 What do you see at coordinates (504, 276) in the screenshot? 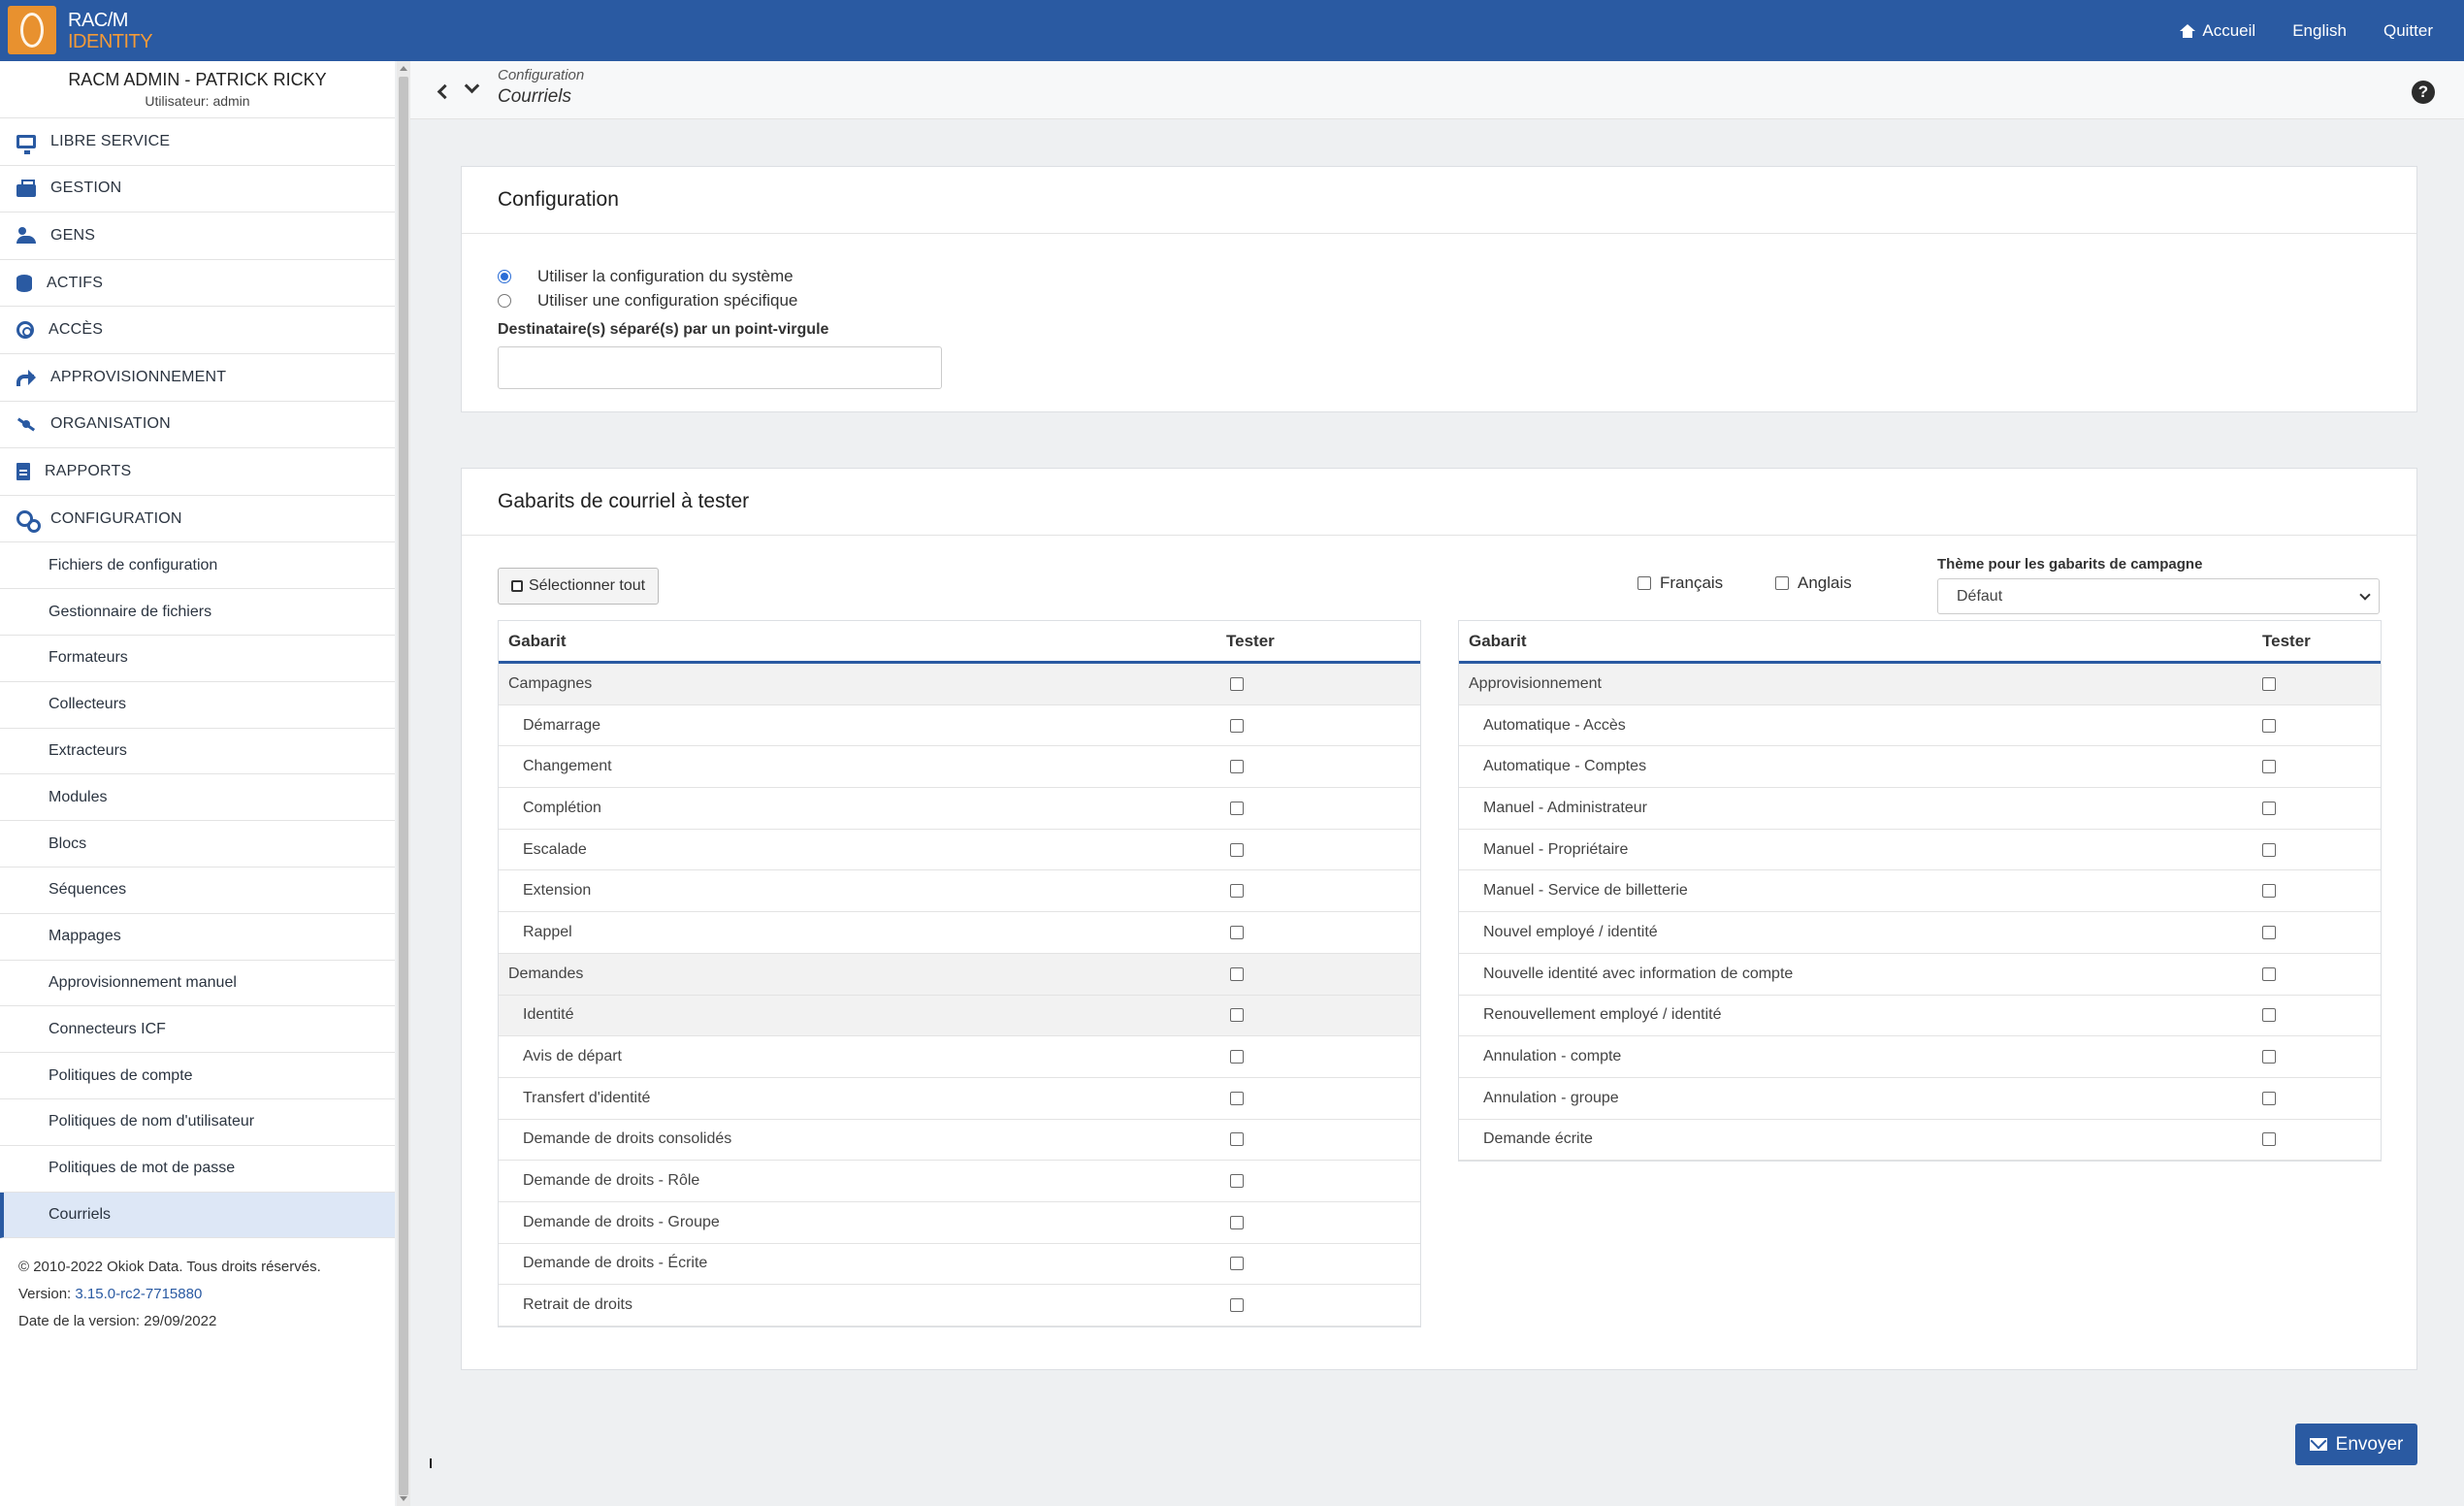
I see `radio-system` at bounding box center [504, 276].